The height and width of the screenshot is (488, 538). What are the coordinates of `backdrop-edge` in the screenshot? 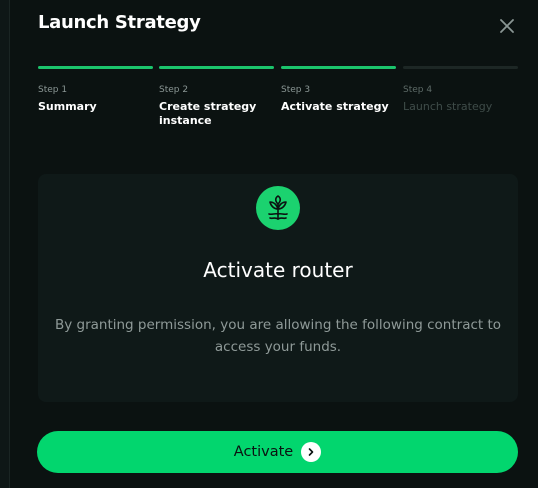 It's located at (5, 244).